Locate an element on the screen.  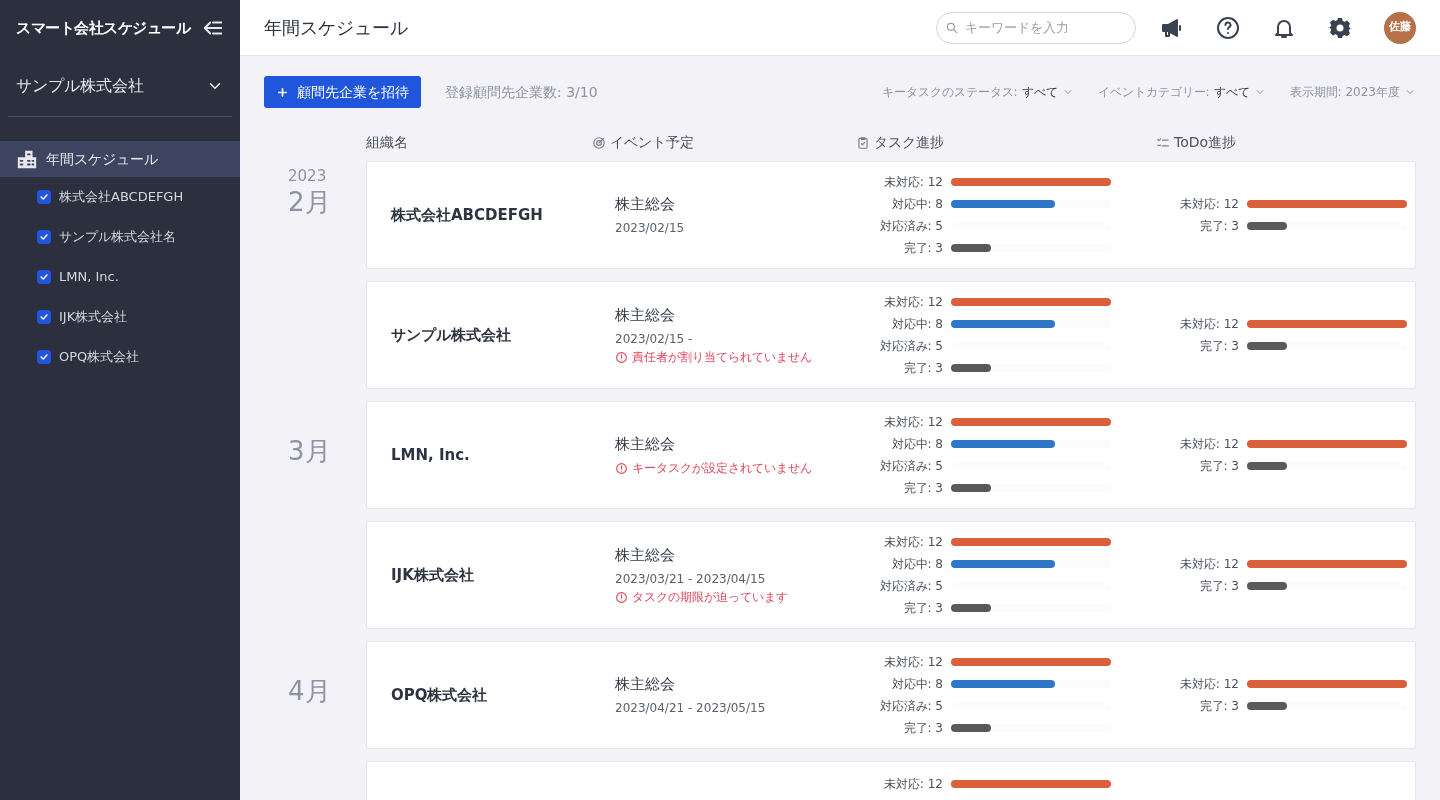
column-header: イベント予定 is located at coordinates (652, 142).